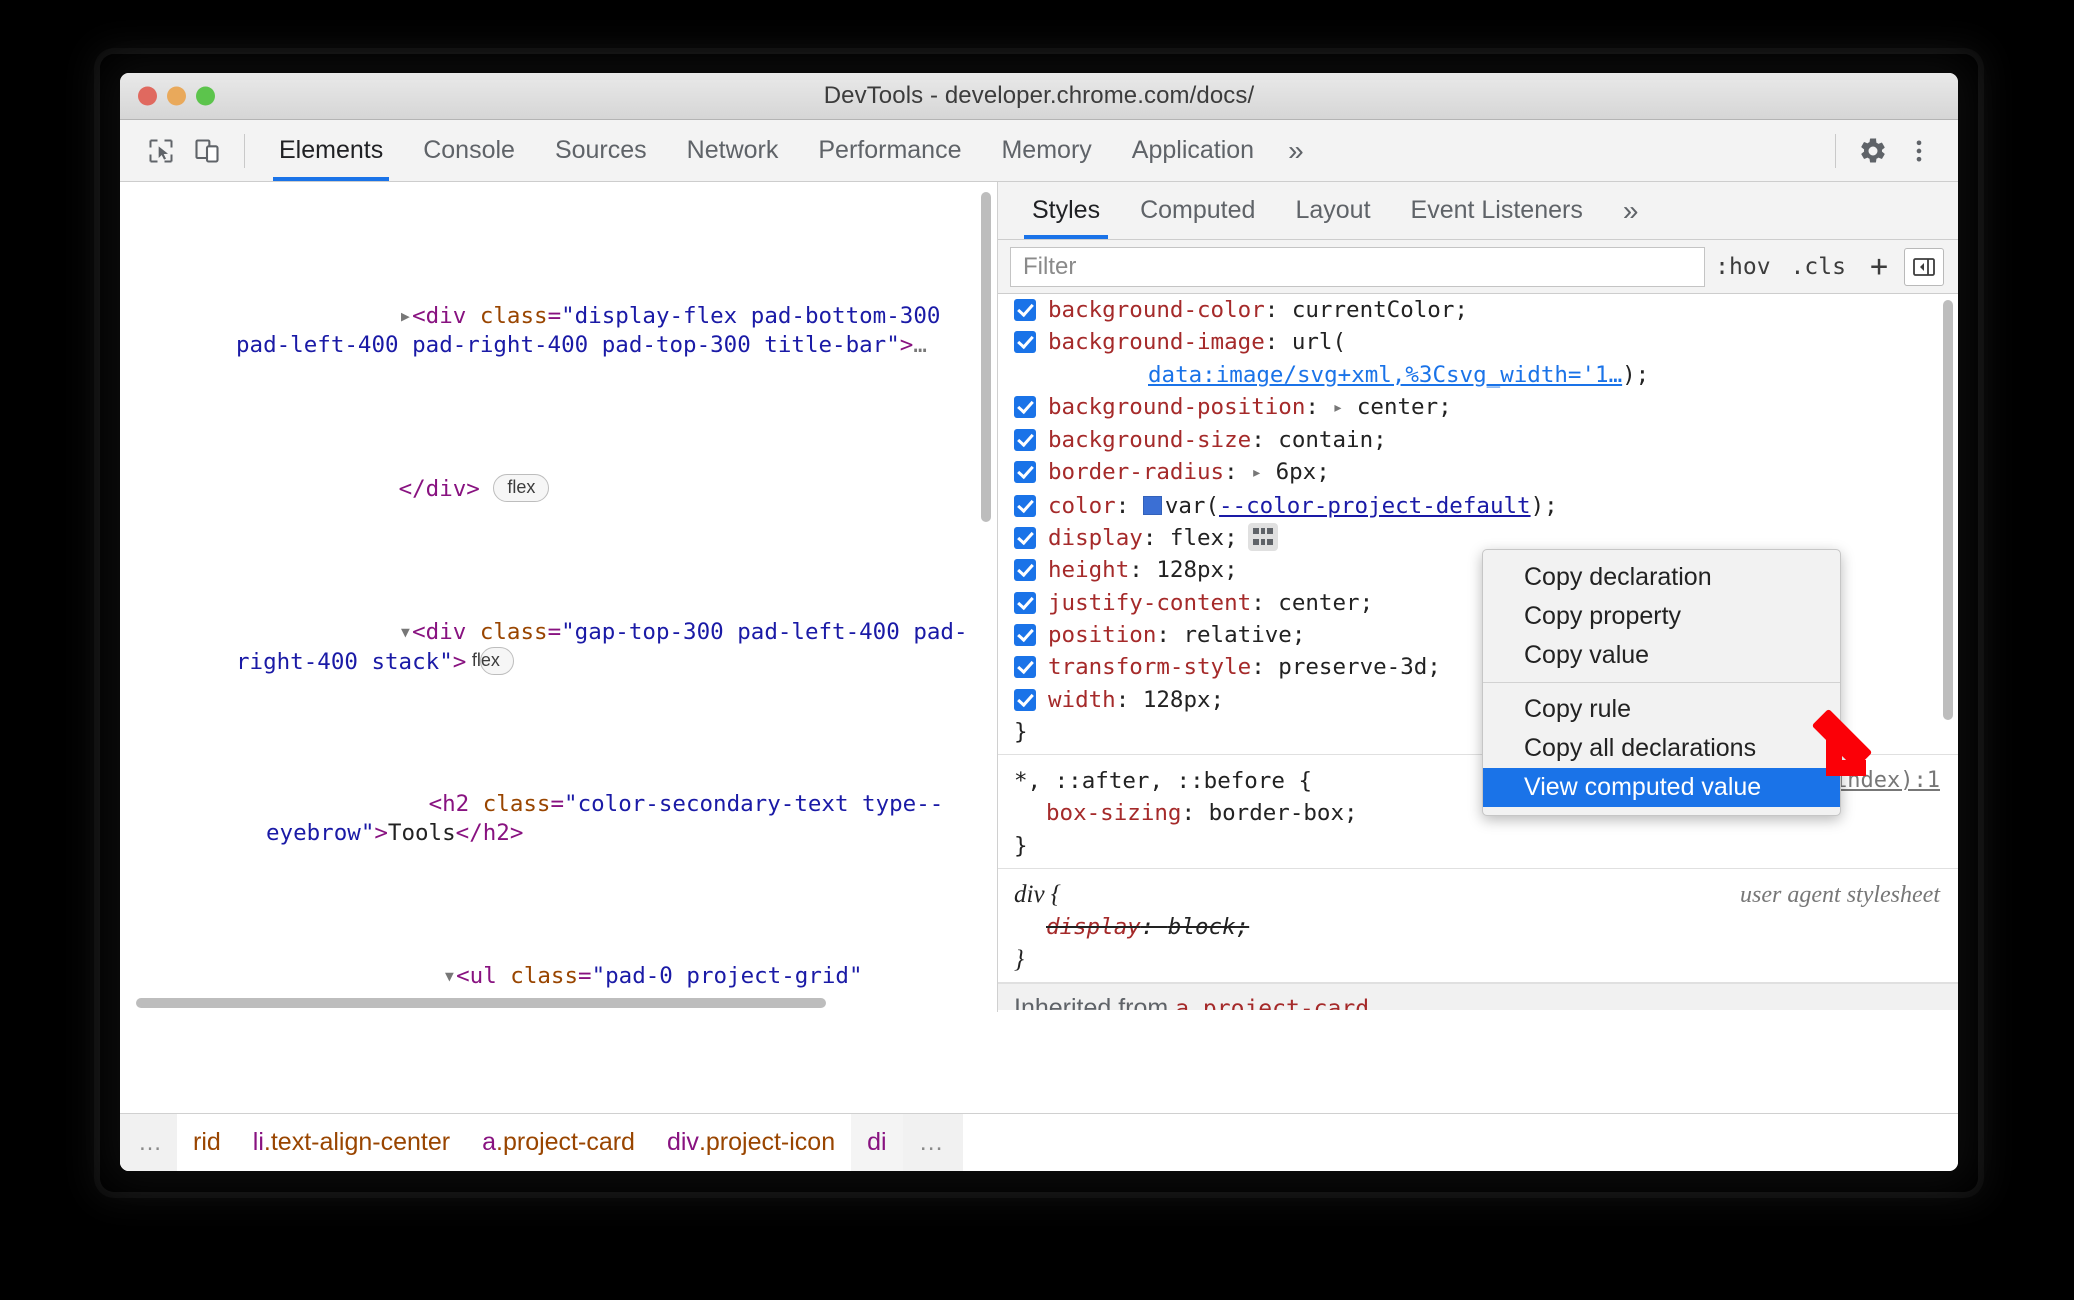  What do you see at coordinates (558, 1142) in the screenshot?
I see `breadcrumb-item-a: a .project-card` at bounding box center [558, 1142].